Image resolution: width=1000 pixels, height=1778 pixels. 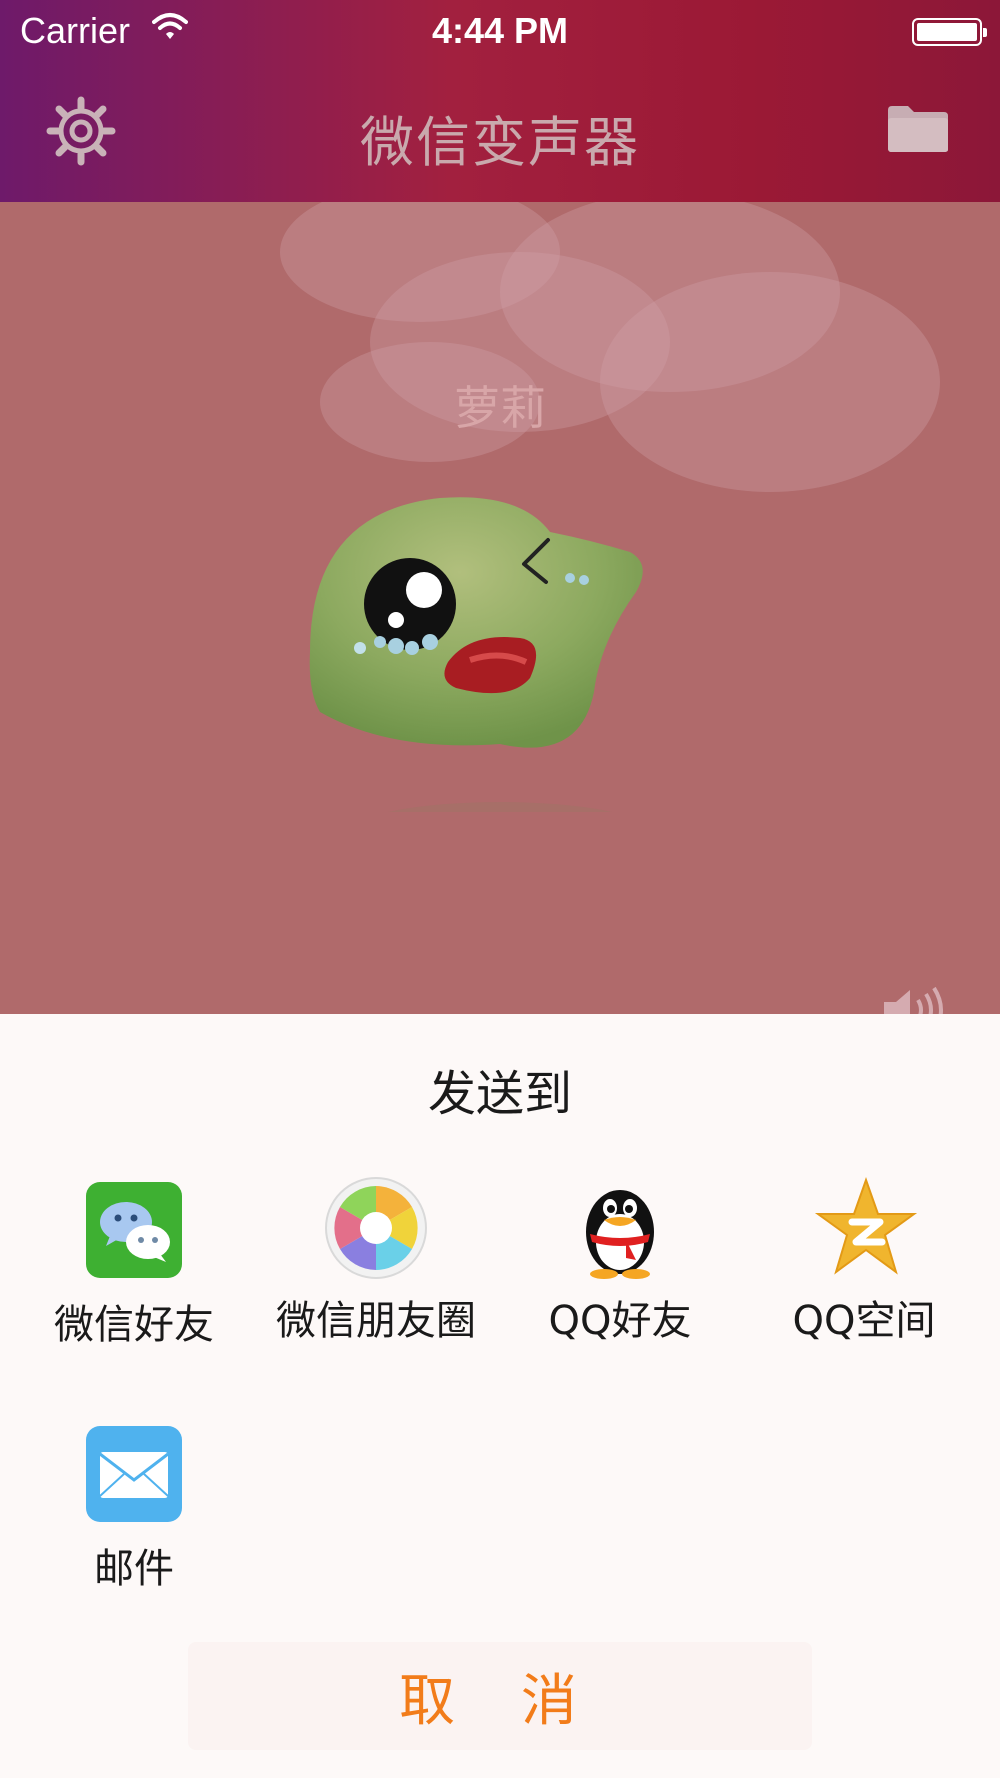 I want to click on qq-penguin-icon, so click(x=620, y=1228).